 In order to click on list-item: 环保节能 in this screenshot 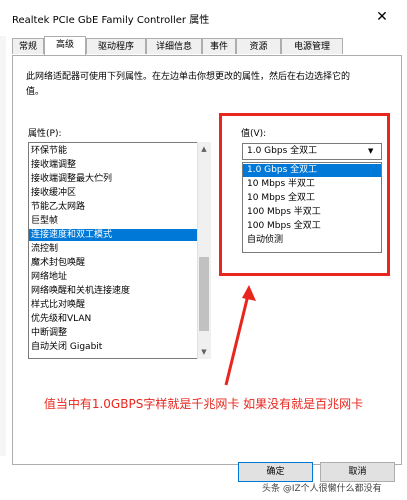, I will do `click(114, 151)`.